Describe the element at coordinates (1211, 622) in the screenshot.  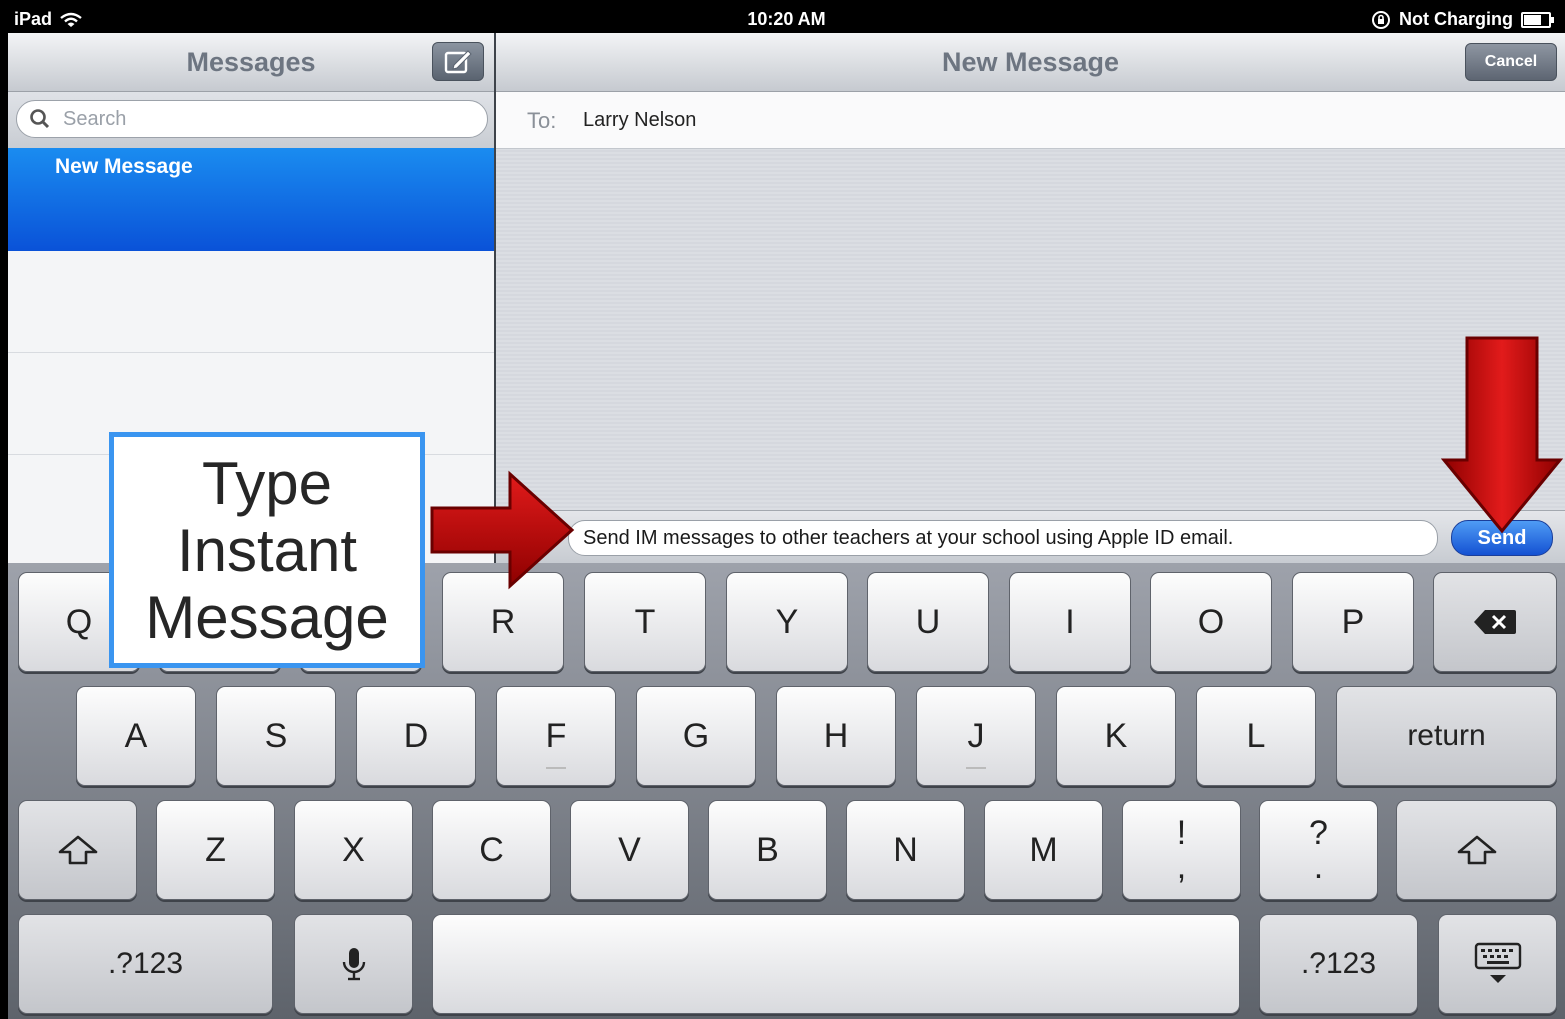
I see `key-o: O` at that location.